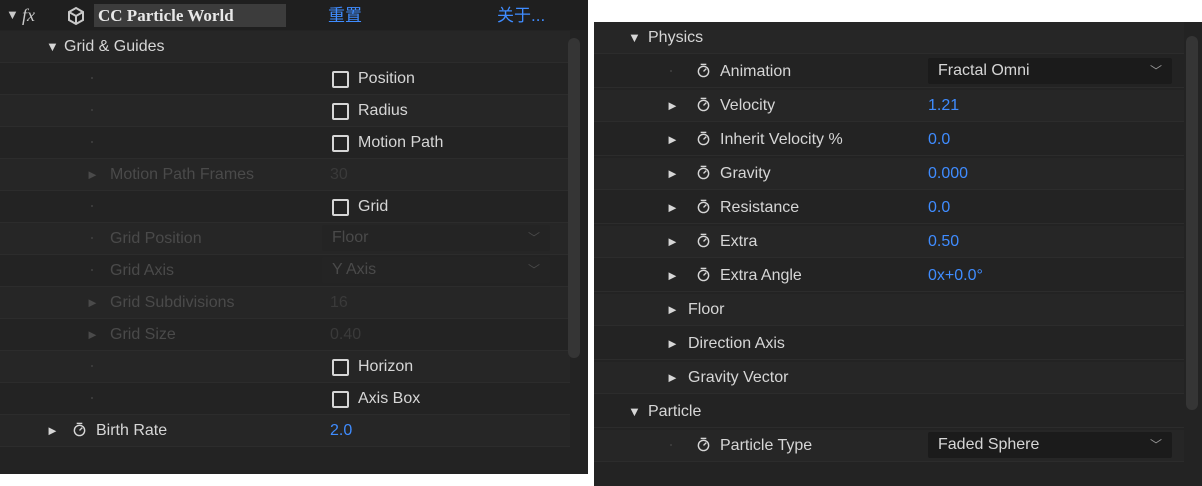 The width and height of the screenshot is (1202, 486). Describe the element at coordinates (738, 377) in the screenshot. I see `gravity-vector-label: Gravity Vector` at that location.